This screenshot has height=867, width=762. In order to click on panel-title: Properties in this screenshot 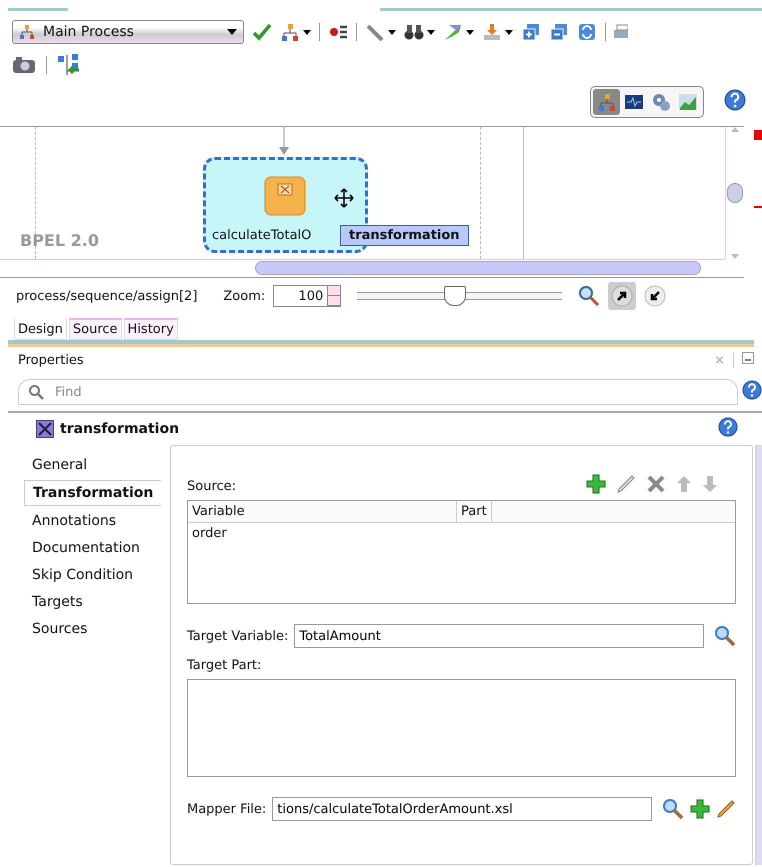, I will do `click(51, 360)`.